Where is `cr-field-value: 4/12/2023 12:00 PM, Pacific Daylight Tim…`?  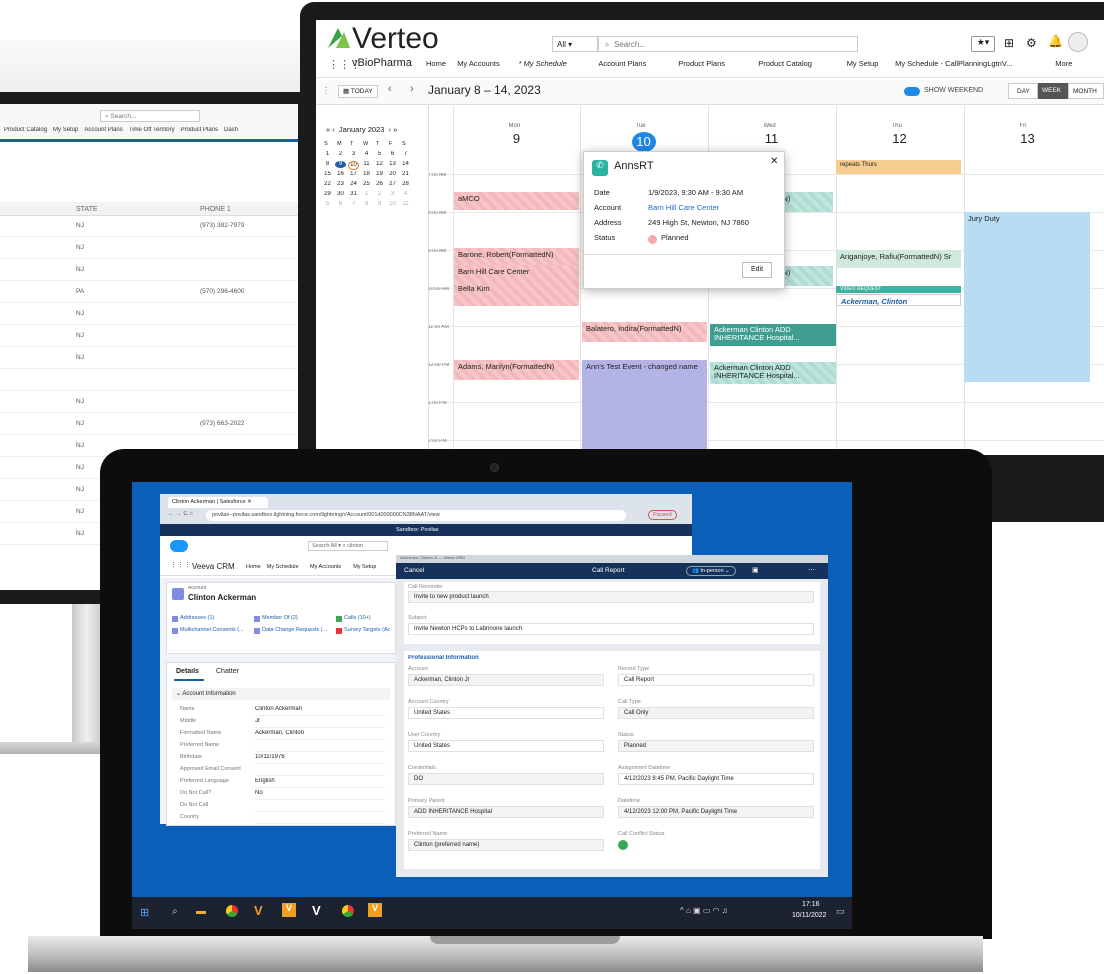
cr-field-value: 4/12/2023 12:00 PM, Pacific Daylight Tim… is located at coordinates (716, 812).